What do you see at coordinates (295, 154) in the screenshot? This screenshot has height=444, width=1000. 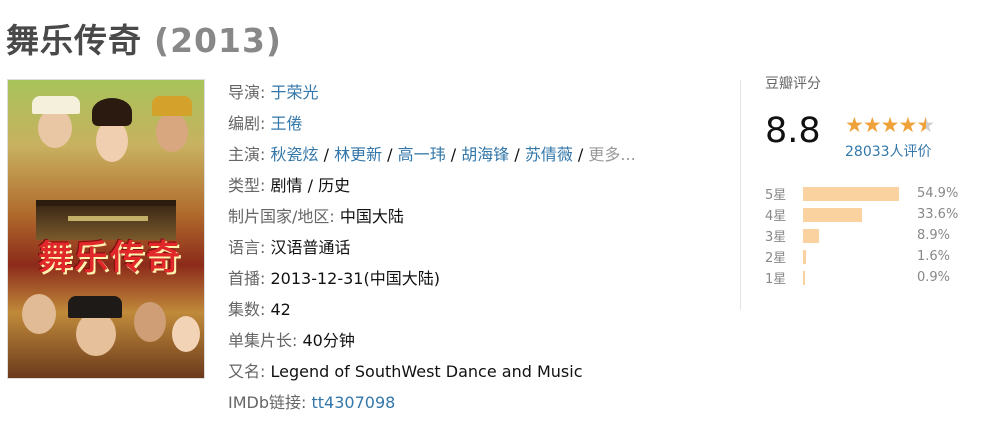 I see `cast-link: 秋瓷炫` at bounding box center [295, 154].